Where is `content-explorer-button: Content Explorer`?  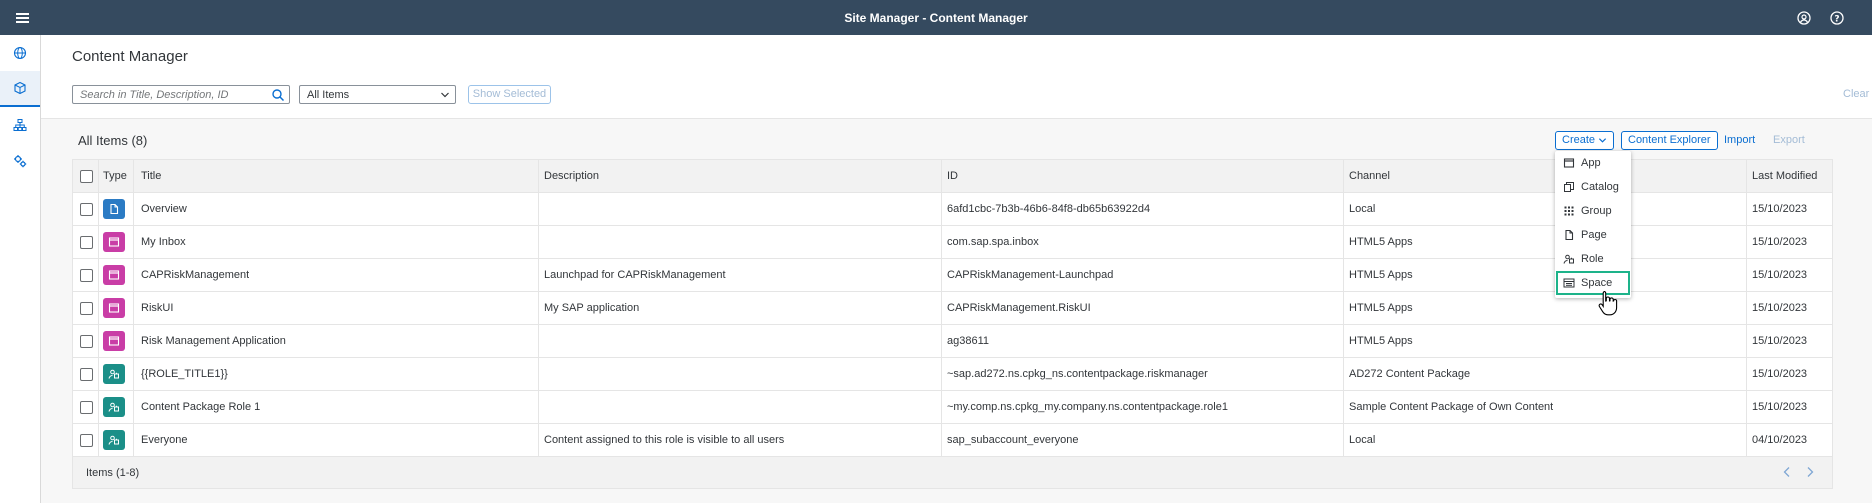 content-explorer-button: Content Explorer is located at coordinates (1669, 140).